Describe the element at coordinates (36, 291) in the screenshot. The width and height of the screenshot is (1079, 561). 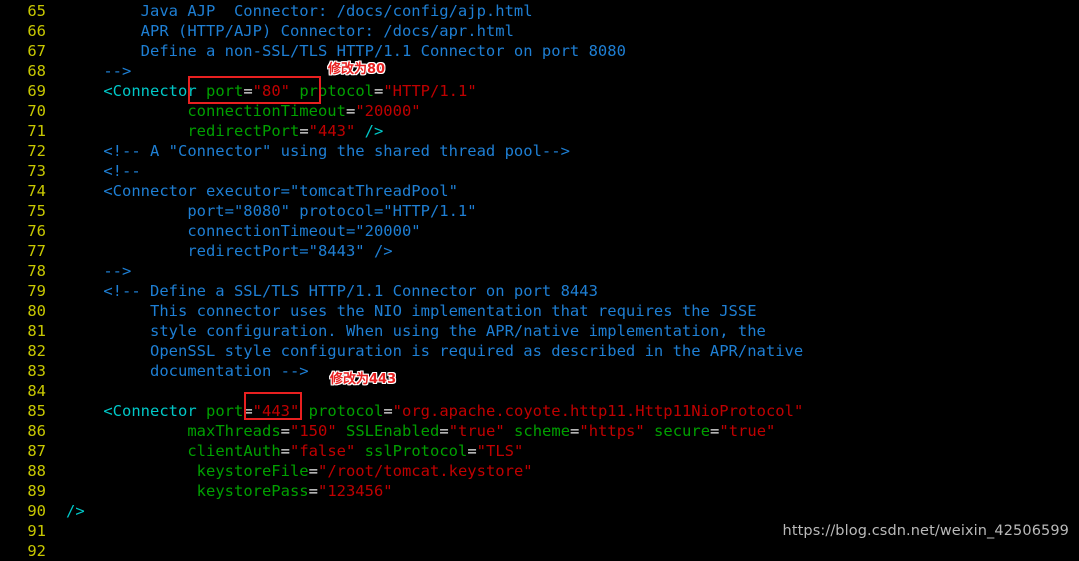
I see `line-number: 79` at that location.